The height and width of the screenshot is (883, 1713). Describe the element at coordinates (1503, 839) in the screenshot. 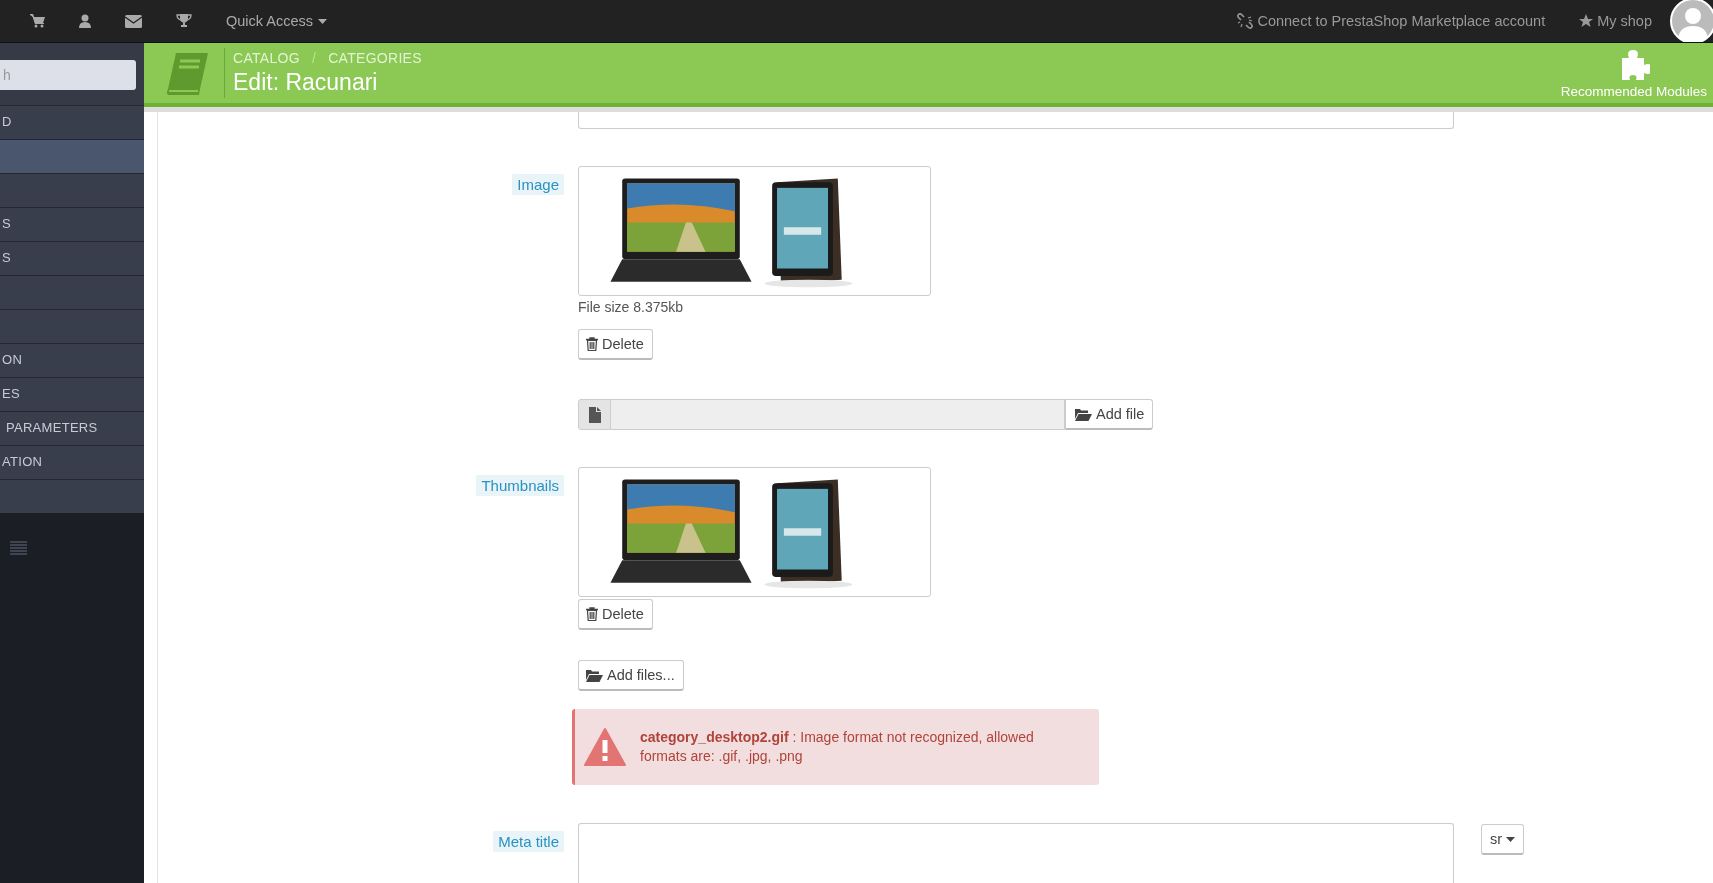

I see `language-dropdown: sr` at that location.